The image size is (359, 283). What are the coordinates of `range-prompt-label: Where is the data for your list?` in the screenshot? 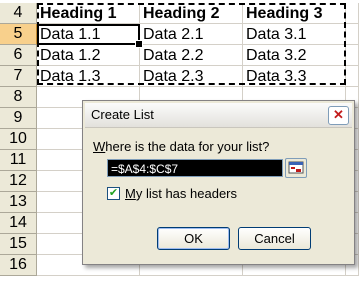 It's located at (181, 146).